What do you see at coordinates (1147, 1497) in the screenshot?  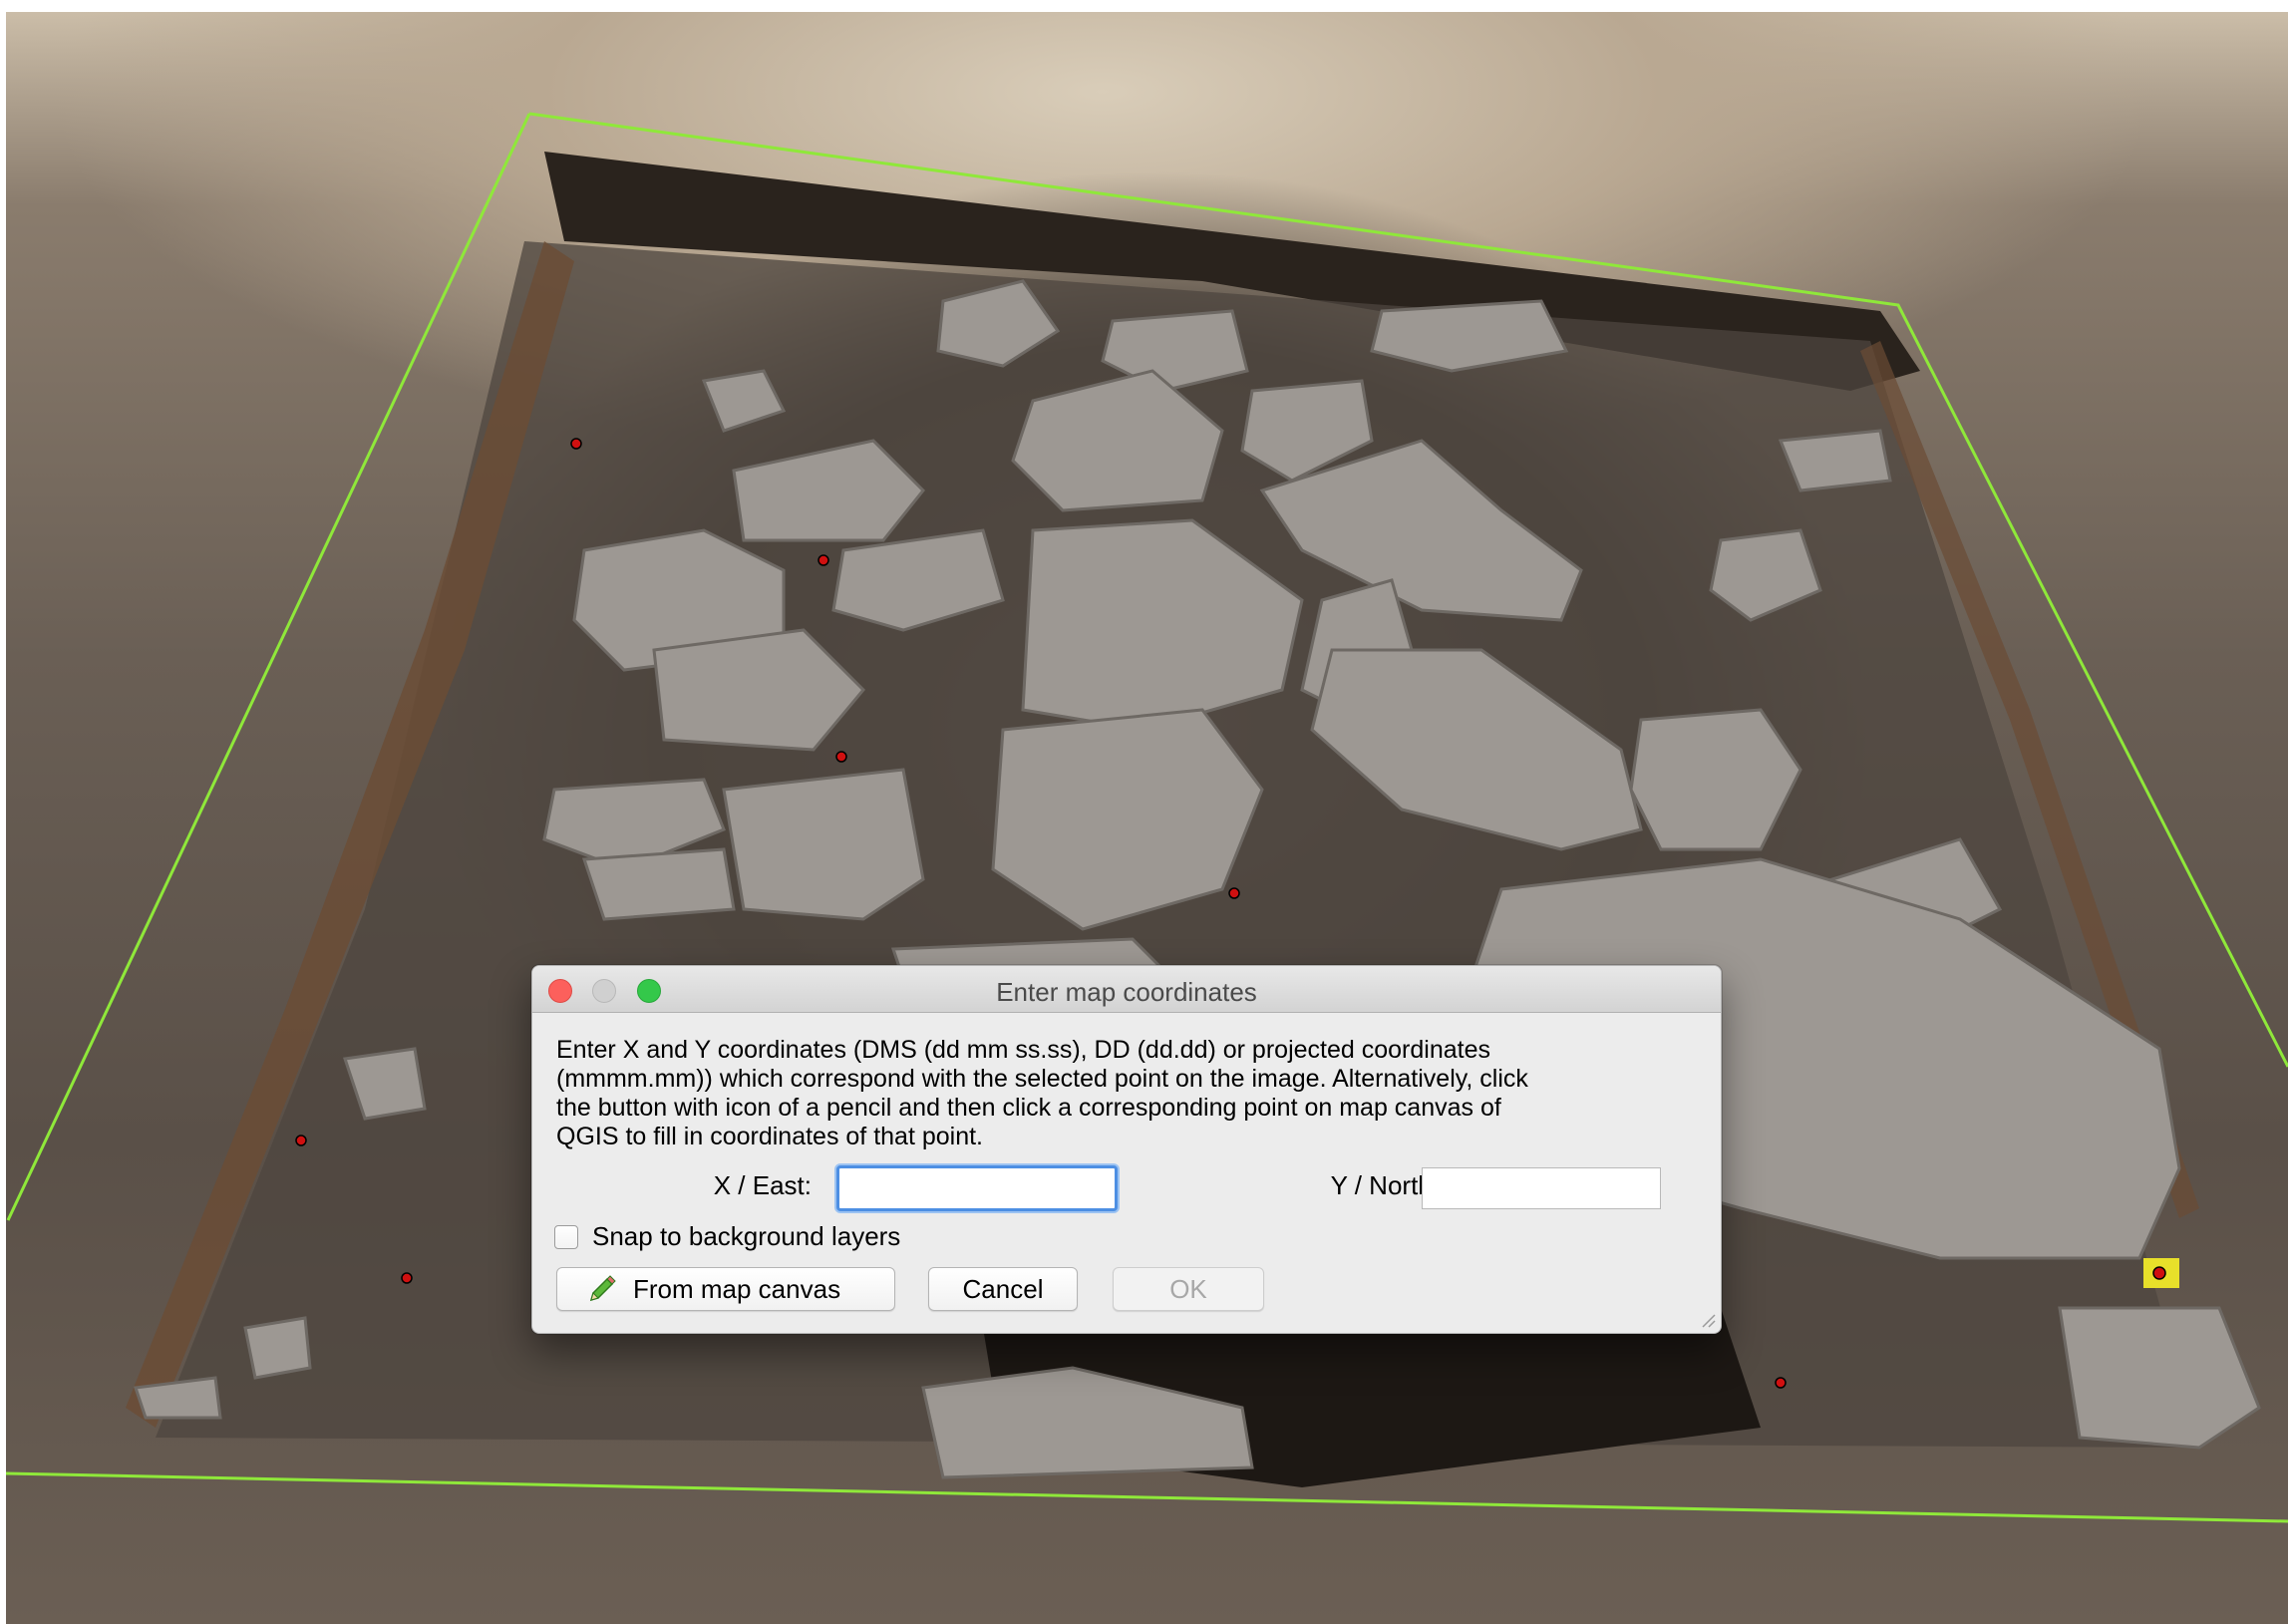 I see `boundary-string-bottom` at bounding box center [1147, 1497].